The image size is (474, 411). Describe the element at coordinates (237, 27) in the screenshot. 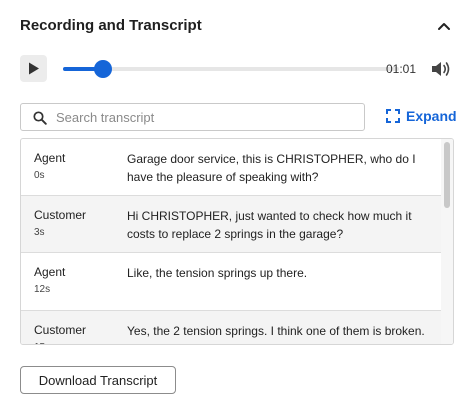

I see `section-header: Recording and Transcript` at that location.